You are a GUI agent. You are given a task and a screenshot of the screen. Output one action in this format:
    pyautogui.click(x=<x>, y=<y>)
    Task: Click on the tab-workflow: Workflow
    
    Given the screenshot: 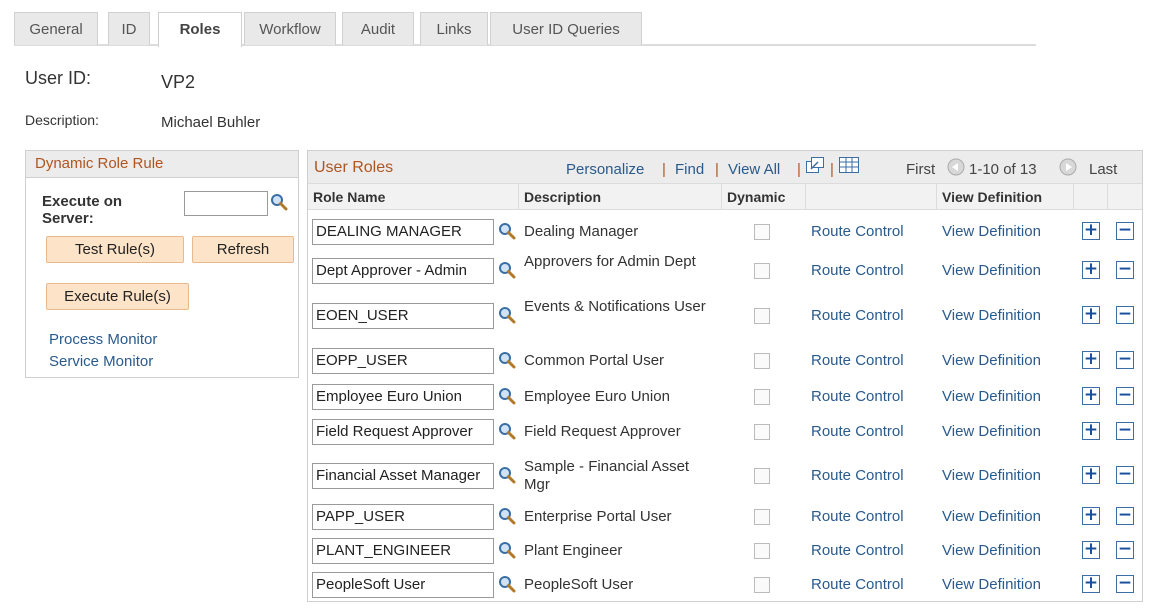 What is the action you would take?
    pyautogui.click(x=290, y=28)
    